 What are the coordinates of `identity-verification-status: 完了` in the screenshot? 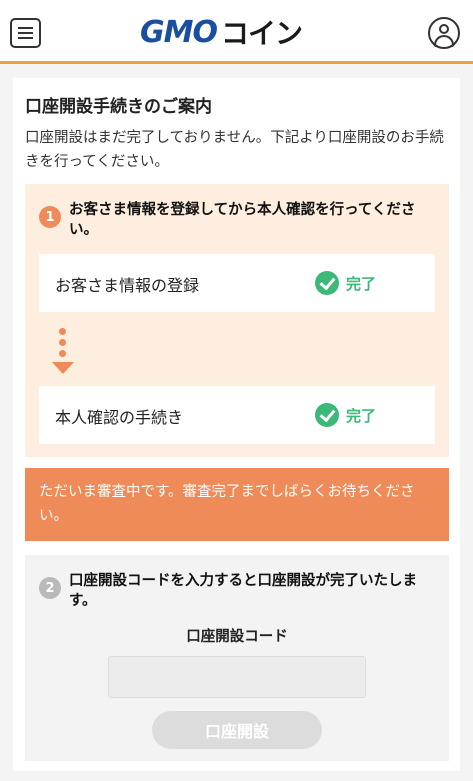 It's located at (345, 415).